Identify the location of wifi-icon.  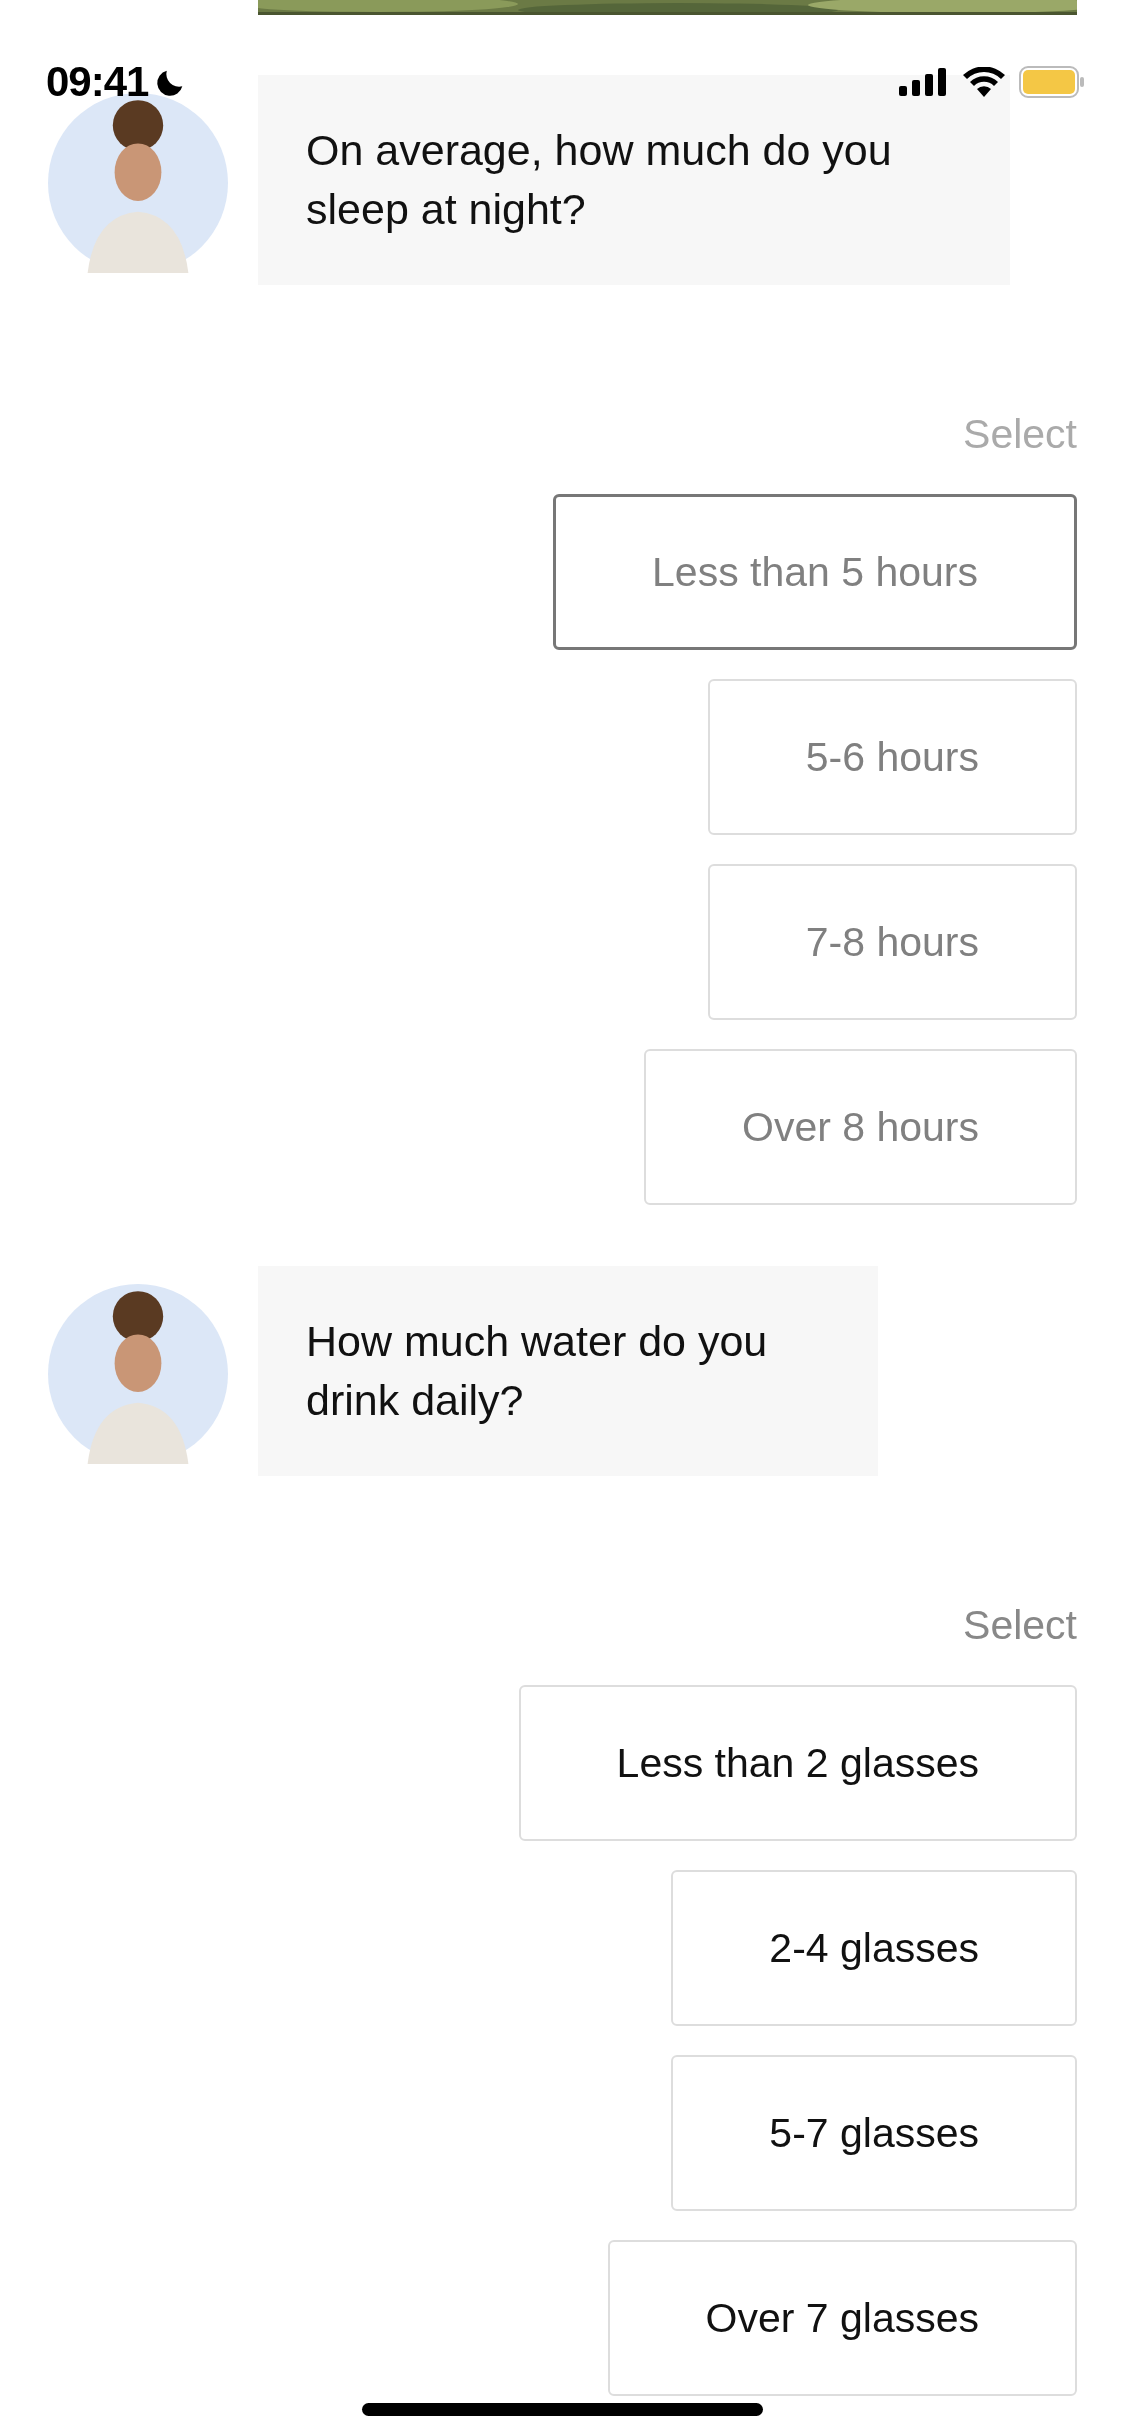
(984, 82).